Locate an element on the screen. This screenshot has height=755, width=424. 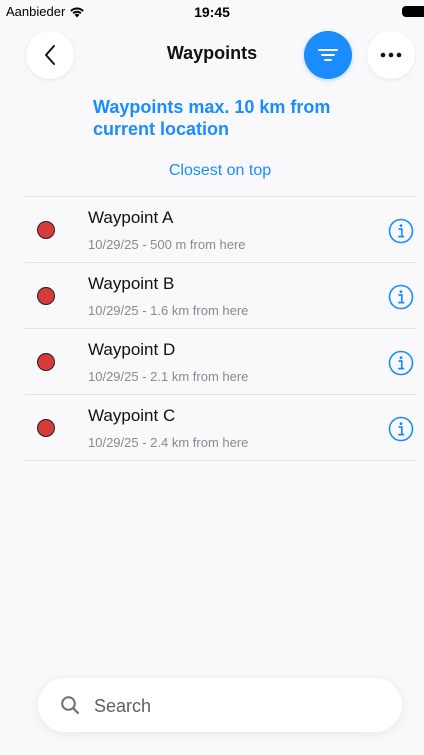
waypoint-subtitle: 10/29/25 - 2.4 km from here is located at coordinates (168, 442).